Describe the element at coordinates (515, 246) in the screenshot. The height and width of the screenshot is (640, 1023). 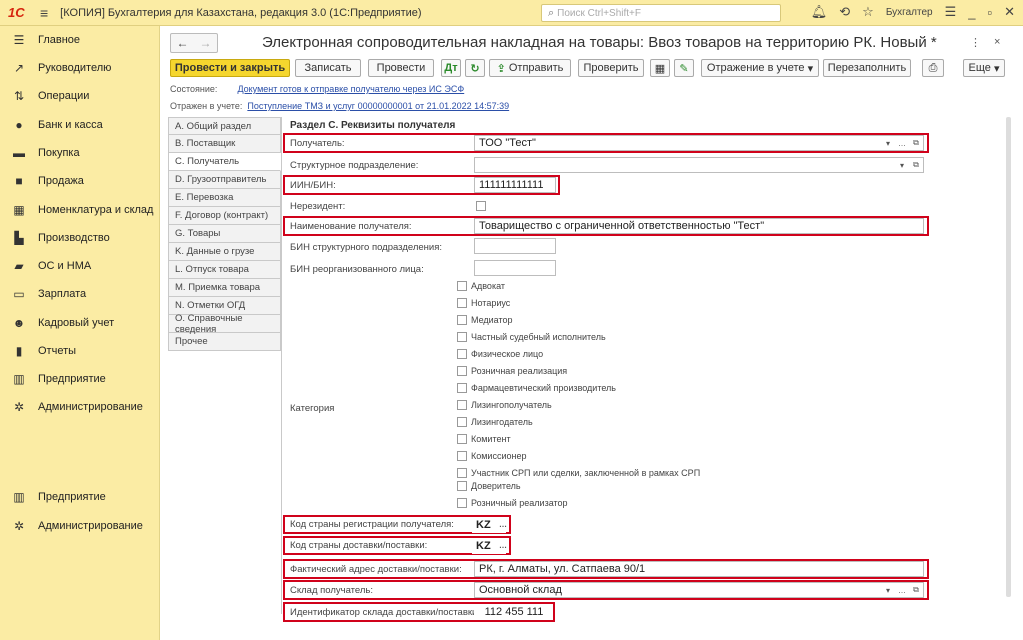
I see `bin-struct-field` at that location.